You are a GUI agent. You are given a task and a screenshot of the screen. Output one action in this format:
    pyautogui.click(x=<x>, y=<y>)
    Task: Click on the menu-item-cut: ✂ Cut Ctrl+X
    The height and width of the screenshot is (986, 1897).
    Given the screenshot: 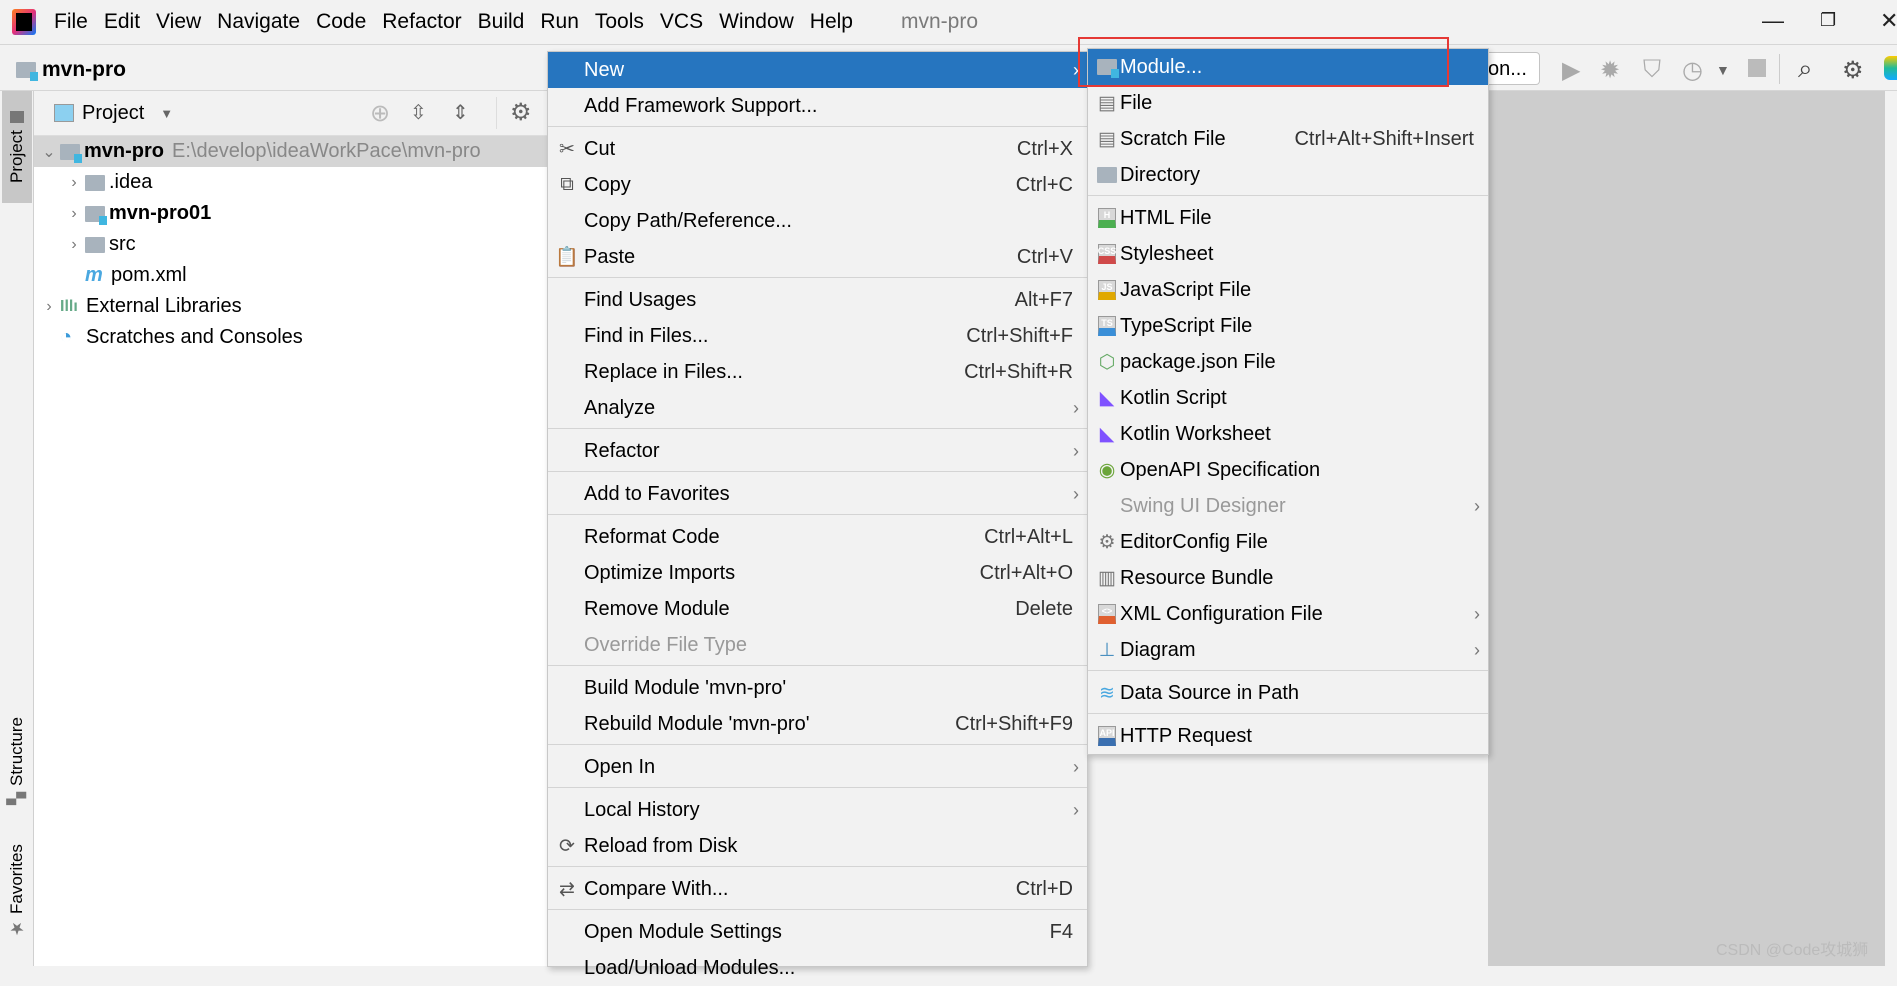 What is the action you would take?
    pyautogui.click(x=817, y=149)
    